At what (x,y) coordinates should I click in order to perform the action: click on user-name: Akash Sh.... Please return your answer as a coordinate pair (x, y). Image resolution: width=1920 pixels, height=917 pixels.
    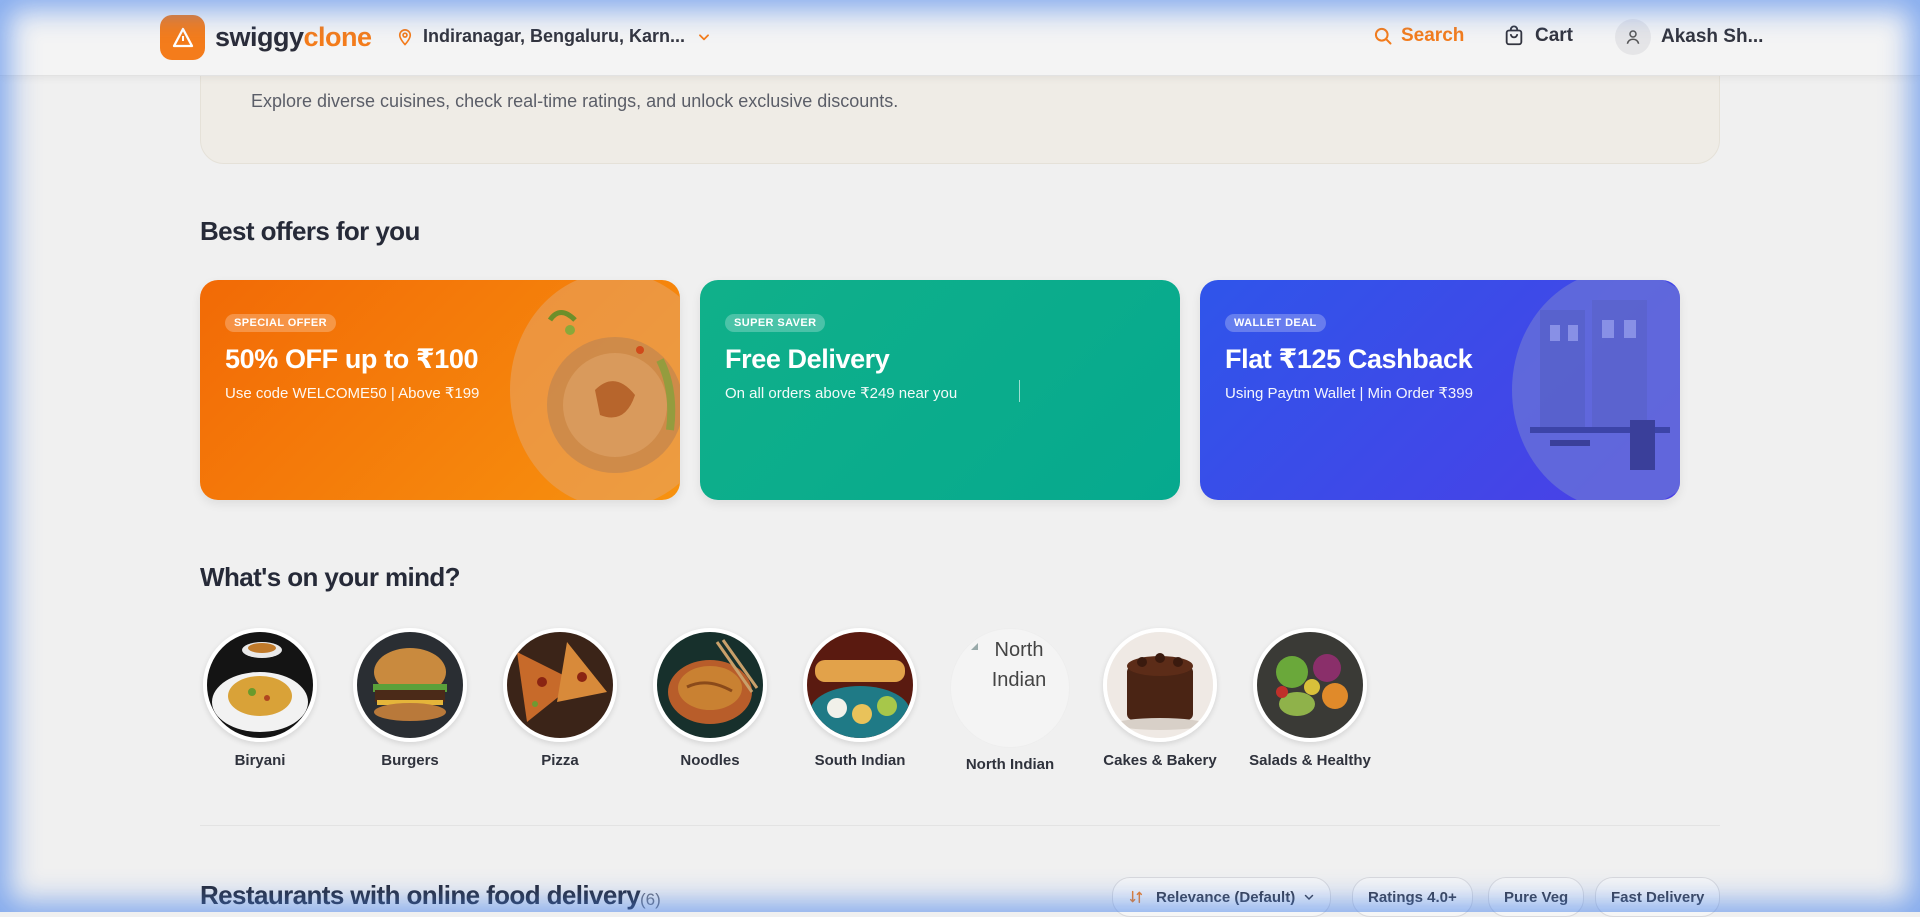
    Looking at the image, I should click on (1712, 37).